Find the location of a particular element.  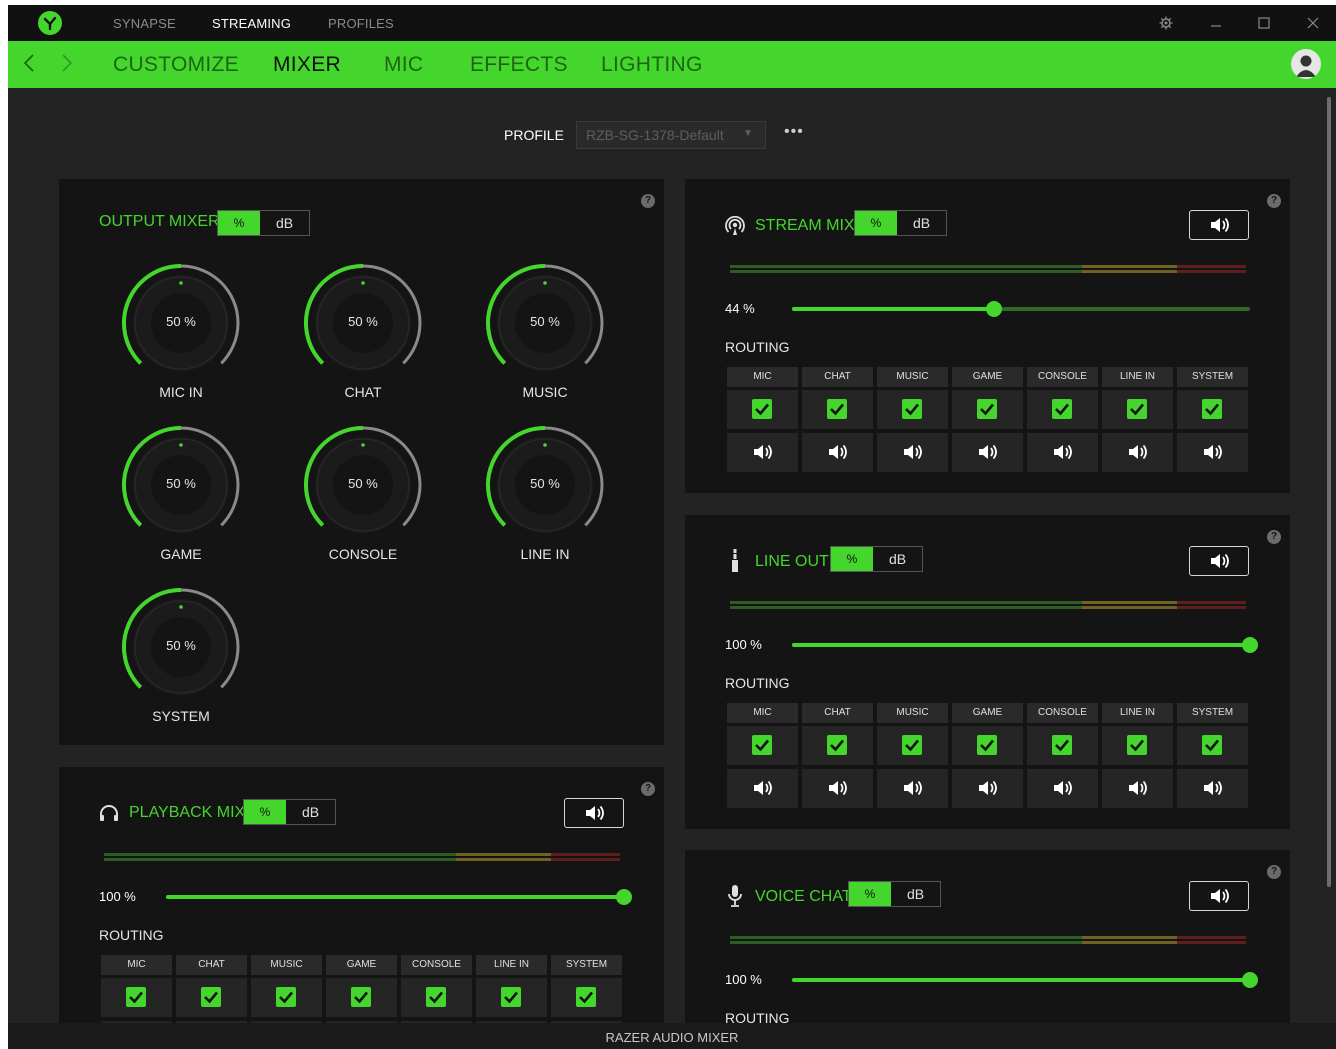

nav-tab-mixer: MIXER is located at coordinates (307, 65).